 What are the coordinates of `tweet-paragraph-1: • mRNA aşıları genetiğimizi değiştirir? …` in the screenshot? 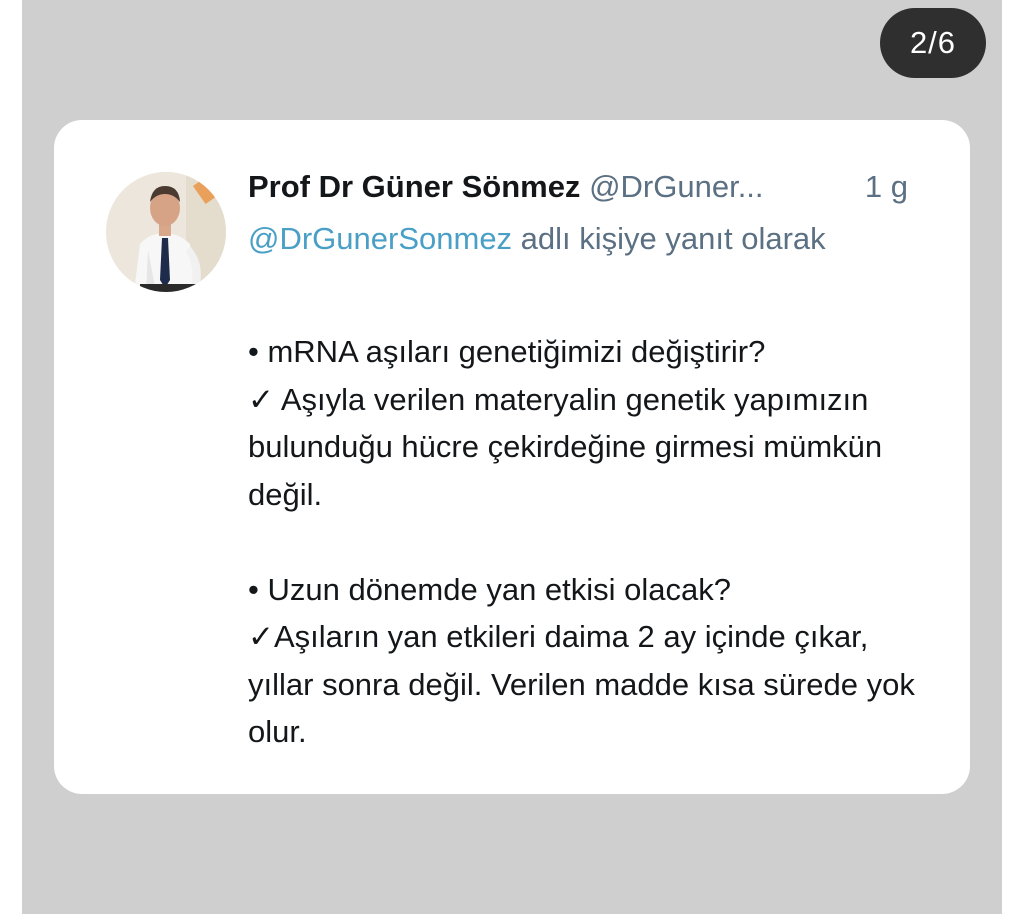 It's located at (565, 423).